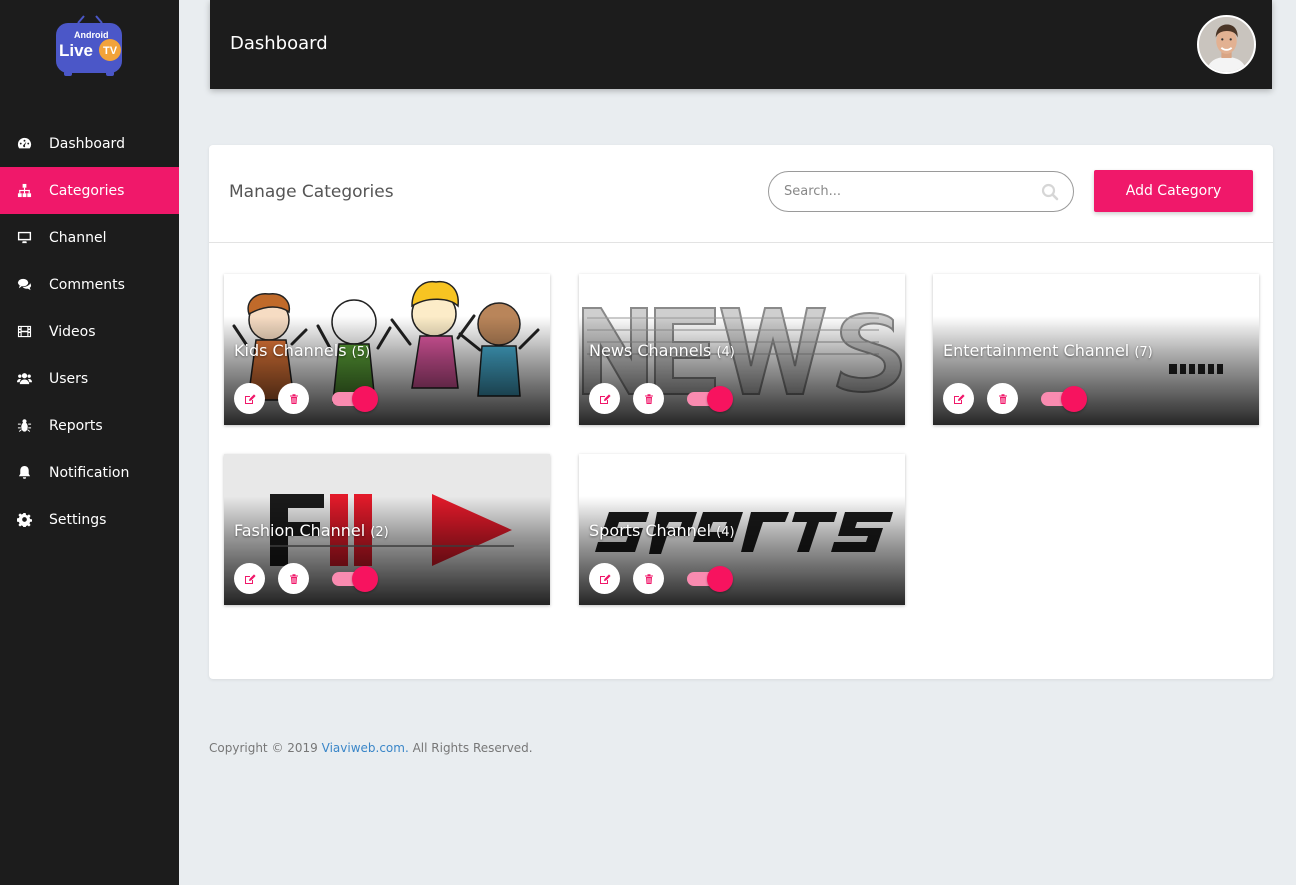 The width and height of the screenshot is (1296, 885). I want to click on sidebar-item-label: Users, so click(69, 378).